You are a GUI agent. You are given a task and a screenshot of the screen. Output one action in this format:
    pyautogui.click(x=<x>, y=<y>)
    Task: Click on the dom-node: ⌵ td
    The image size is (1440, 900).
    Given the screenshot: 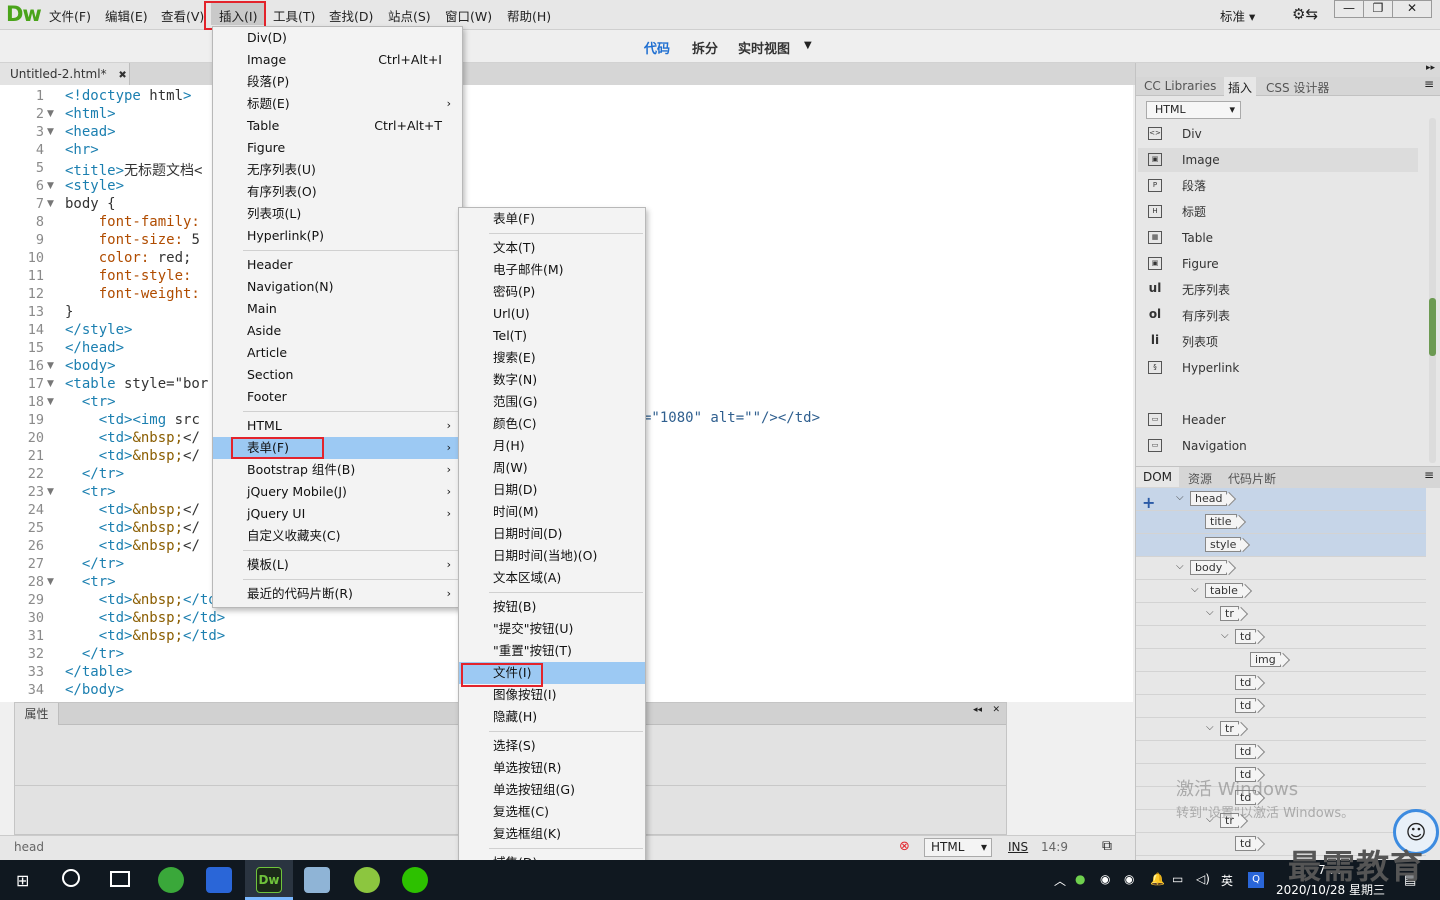 What is the action you would take?
    pyautogui.click(x=1281, y=637)
    